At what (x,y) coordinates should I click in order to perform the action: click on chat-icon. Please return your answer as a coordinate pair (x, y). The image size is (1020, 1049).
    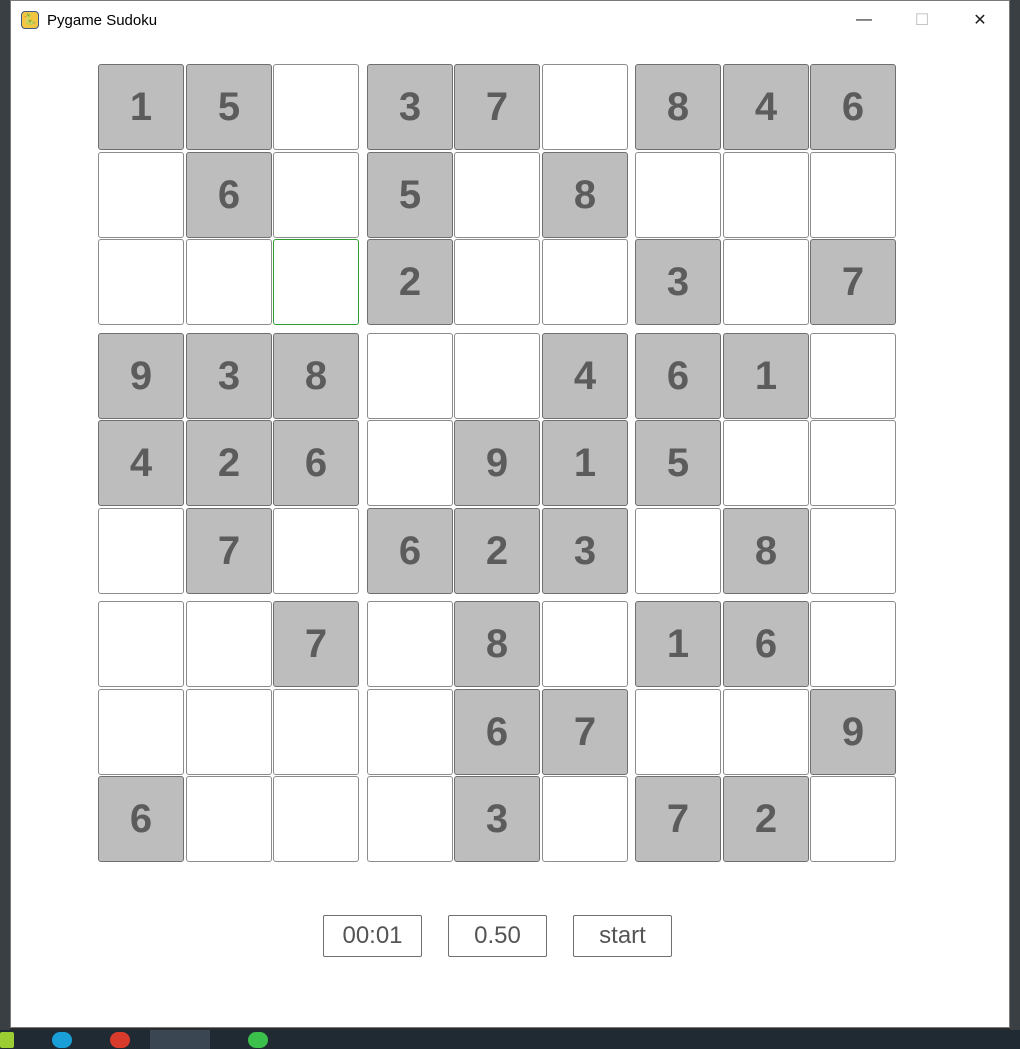
    Looking at the image, I should click on (258, 1039).